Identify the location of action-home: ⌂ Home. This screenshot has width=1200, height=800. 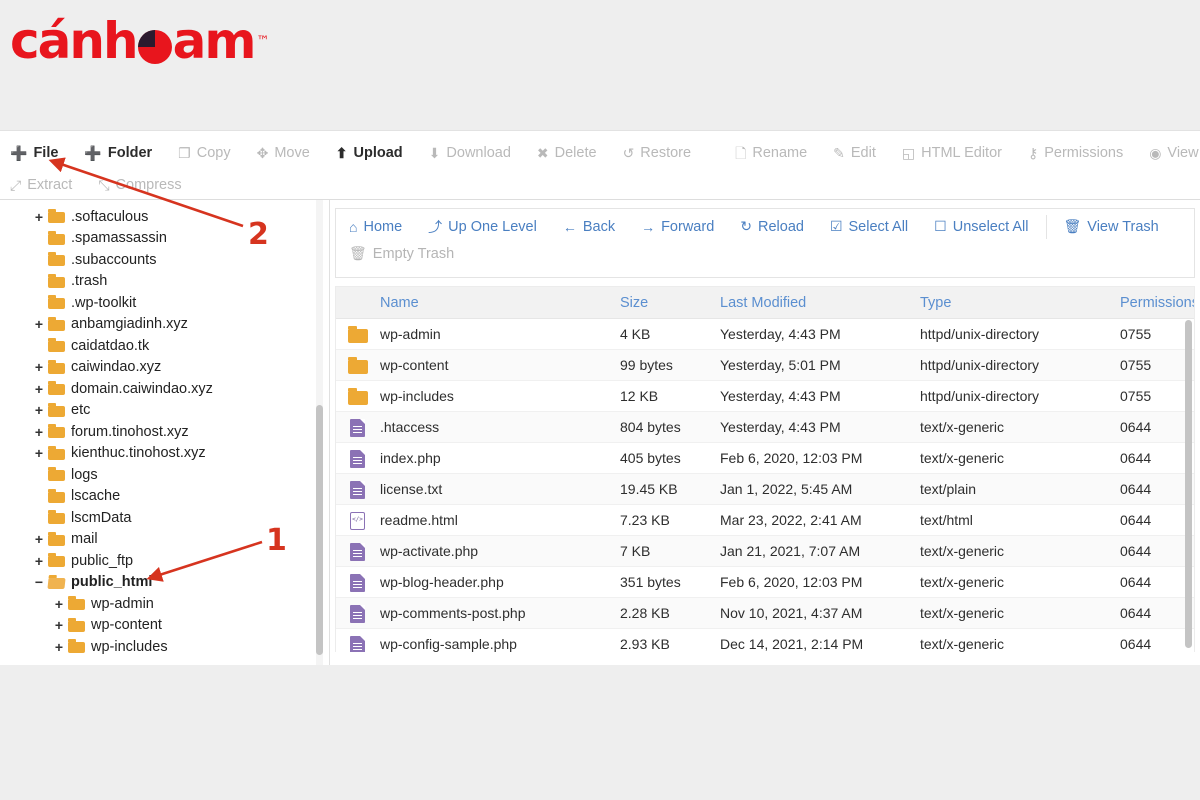
(375, 226).